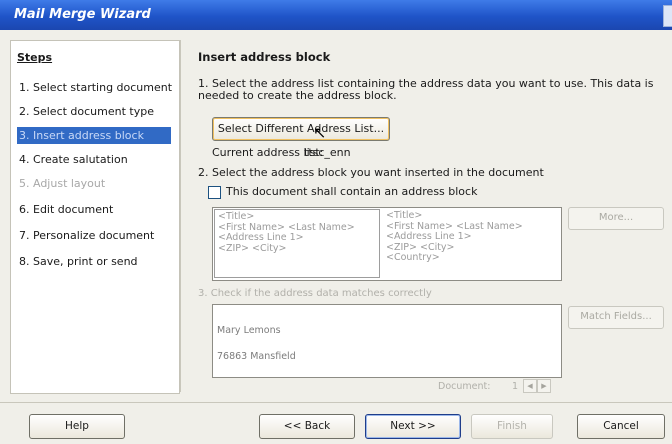 Image resolution: width=672 pixels, height=444 pixels. I want to click on address-line: <ZIP> <City>, so click(252, 248).